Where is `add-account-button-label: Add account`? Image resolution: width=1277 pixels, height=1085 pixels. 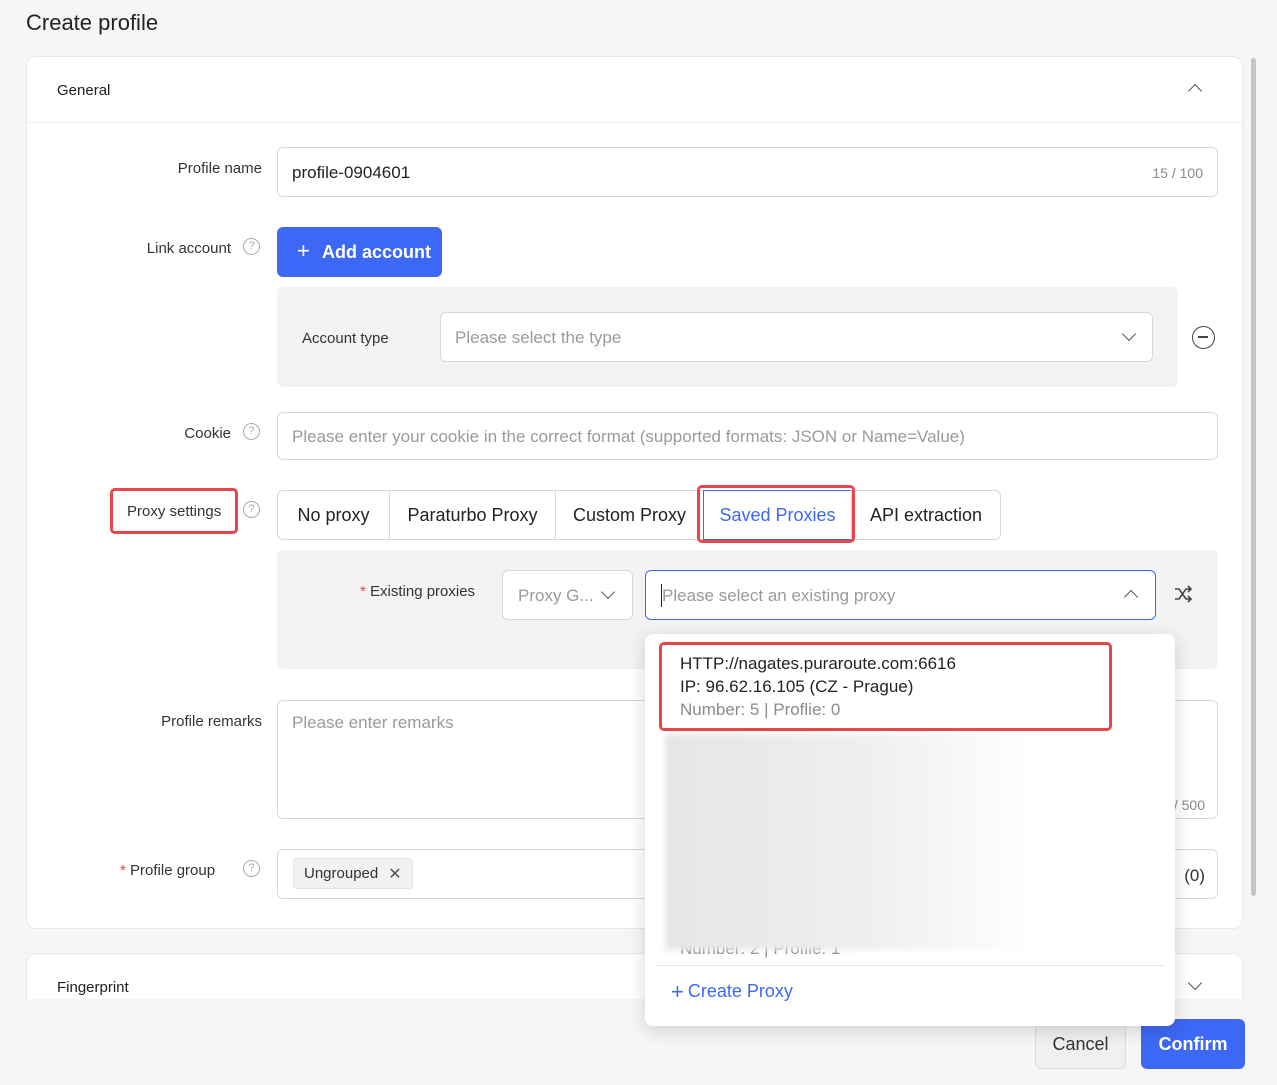 add-account-button-label: Add account is located at coordinates (377, 252).